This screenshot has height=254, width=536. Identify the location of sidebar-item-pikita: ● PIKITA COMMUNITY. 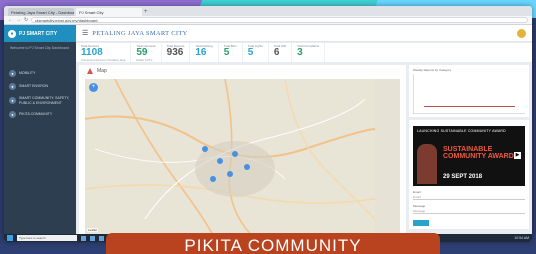
(40, 114).